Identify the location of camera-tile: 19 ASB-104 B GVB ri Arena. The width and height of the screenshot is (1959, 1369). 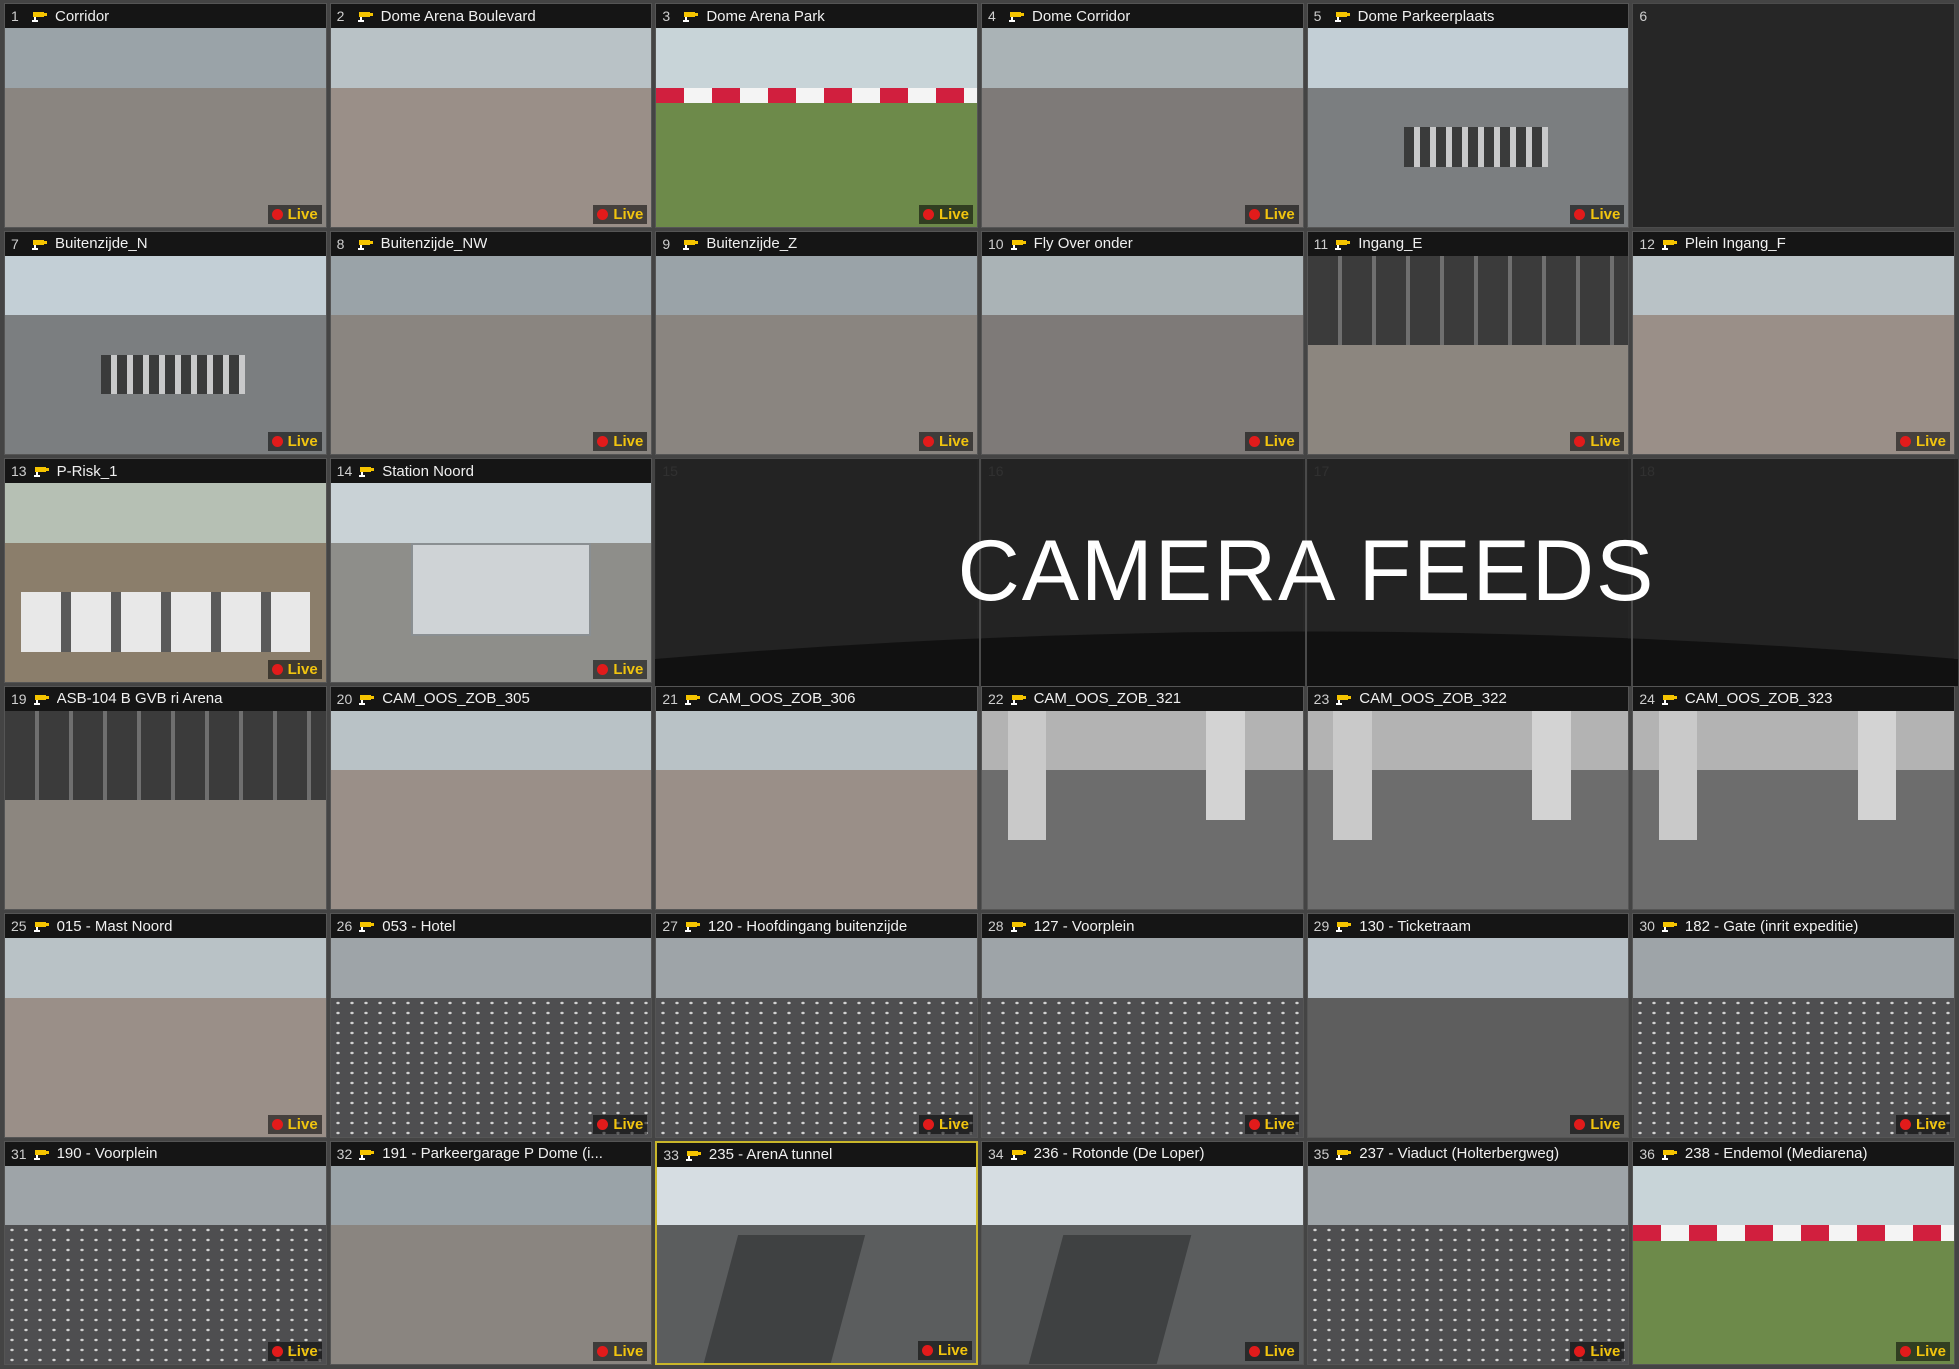
(165, 797).